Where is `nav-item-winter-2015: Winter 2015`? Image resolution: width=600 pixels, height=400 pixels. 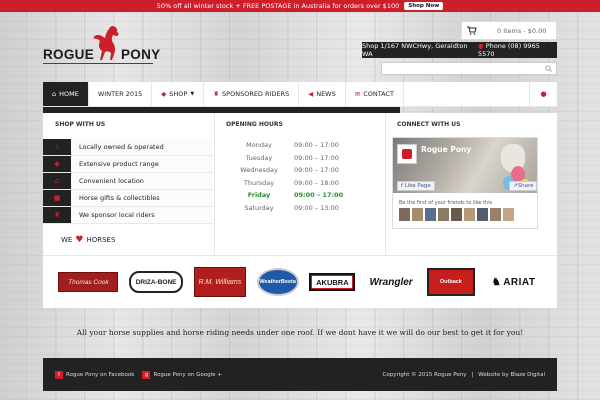 nav-item-winter-2015: Winter 2015 is located at coordinates (121, 94).